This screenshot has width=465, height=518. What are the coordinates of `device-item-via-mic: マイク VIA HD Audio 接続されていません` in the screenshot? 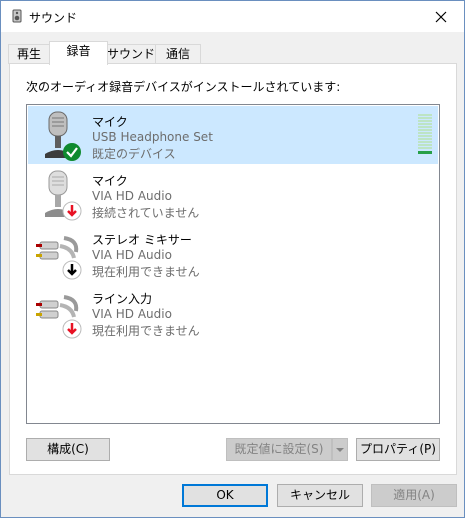 It's located at (233, 194).